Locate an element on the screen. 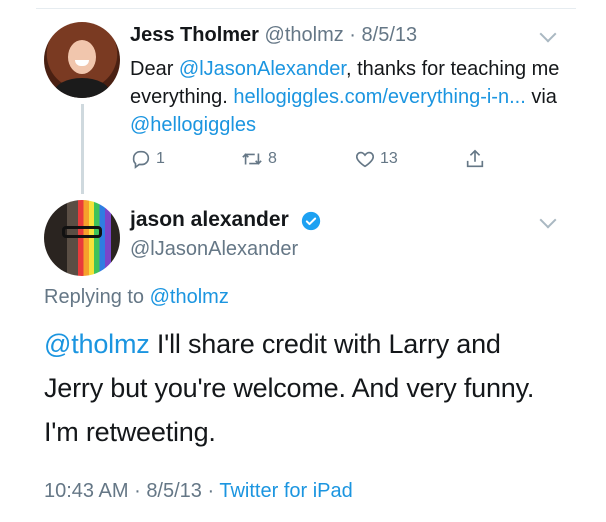 The height and width of the screenshot is (522, 606). like-icon is located at coordinates (365, 159).